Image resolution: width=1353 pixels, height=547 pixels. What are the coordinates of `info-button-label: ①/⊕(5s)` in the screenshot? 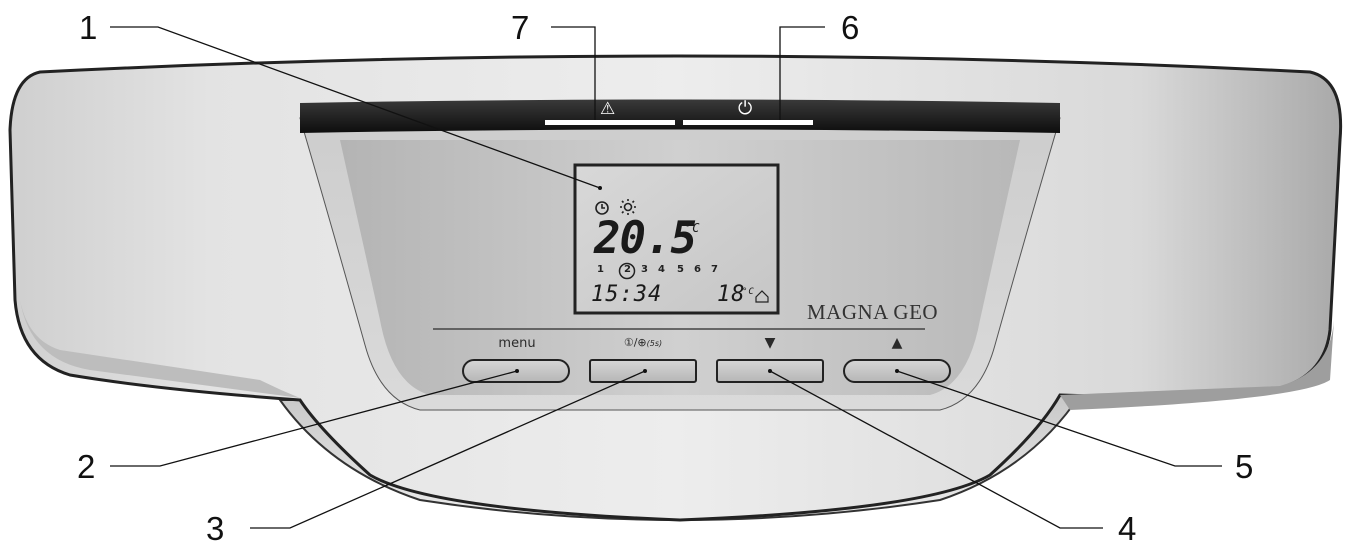 It's located at (643, 342).